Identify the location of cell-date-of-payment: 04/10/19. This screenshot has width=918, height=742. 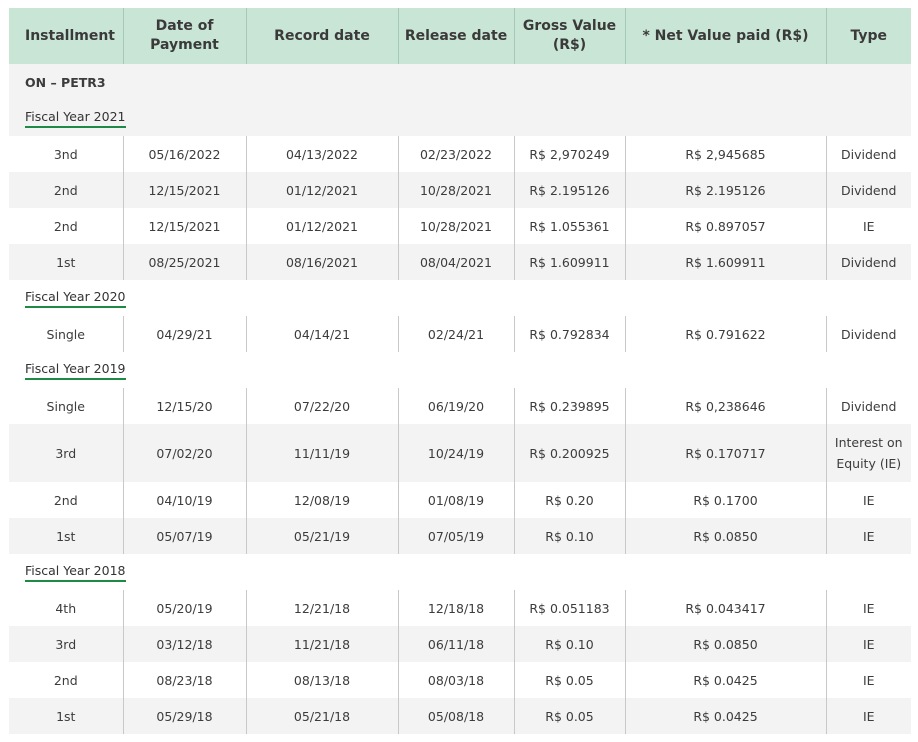
(184, 500).